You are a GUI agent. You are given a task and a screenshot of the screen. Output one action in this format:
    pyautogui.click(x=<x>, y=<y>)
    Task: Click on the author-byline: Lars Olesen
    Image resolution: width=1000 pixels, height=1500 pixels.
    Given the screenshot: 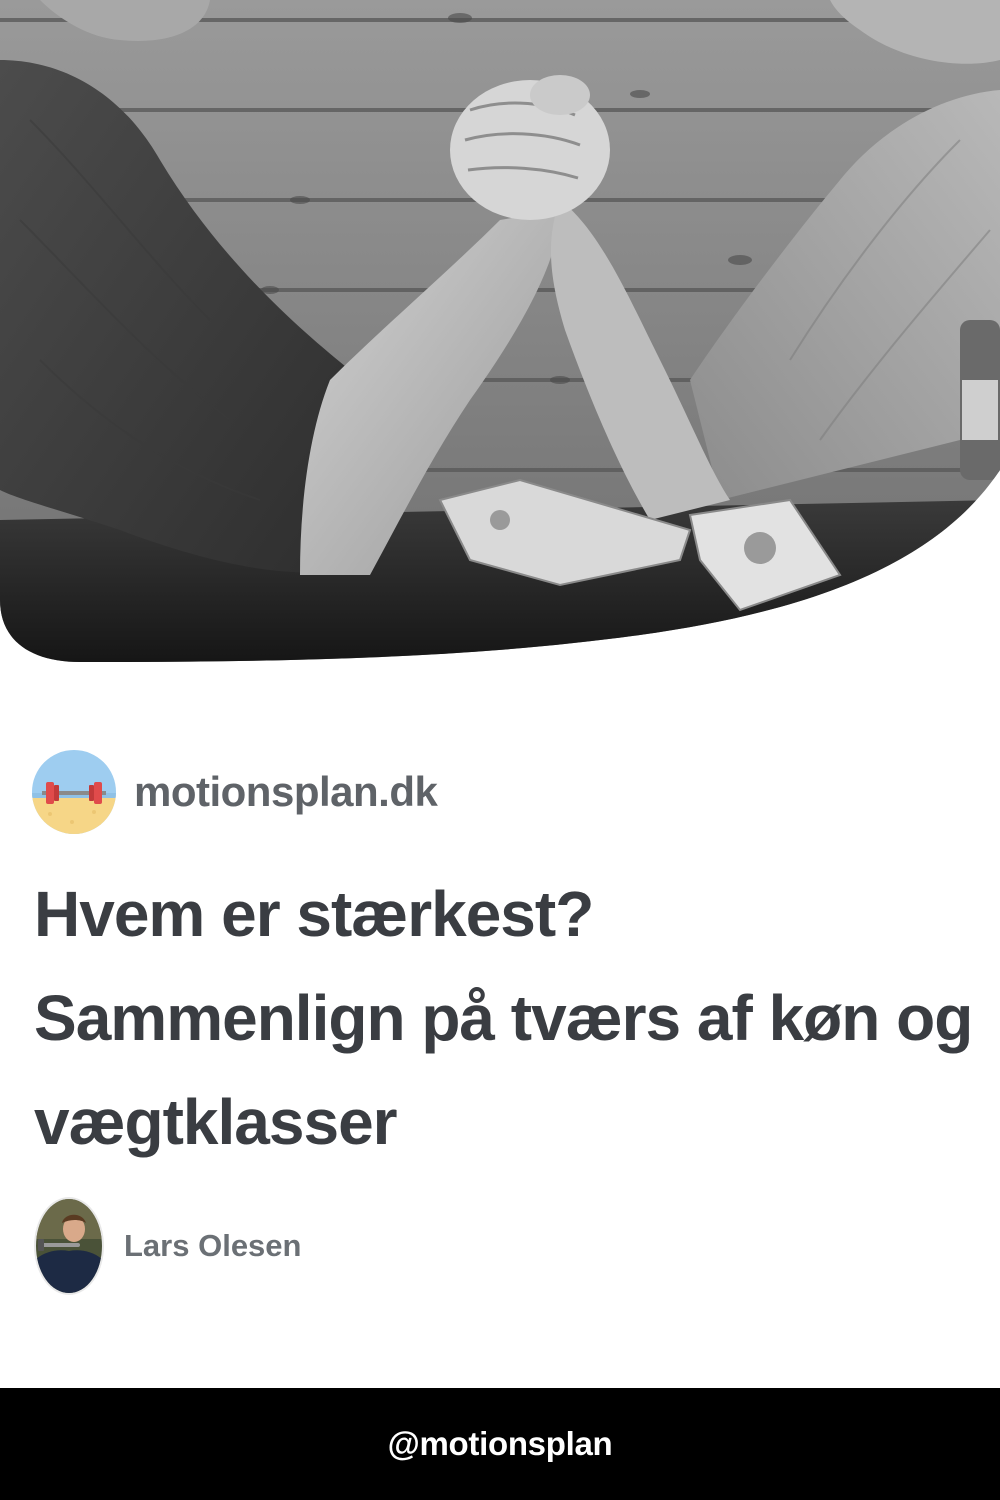 What is the action you would take?
    pyautogui.click(x=167, y=1246)
    